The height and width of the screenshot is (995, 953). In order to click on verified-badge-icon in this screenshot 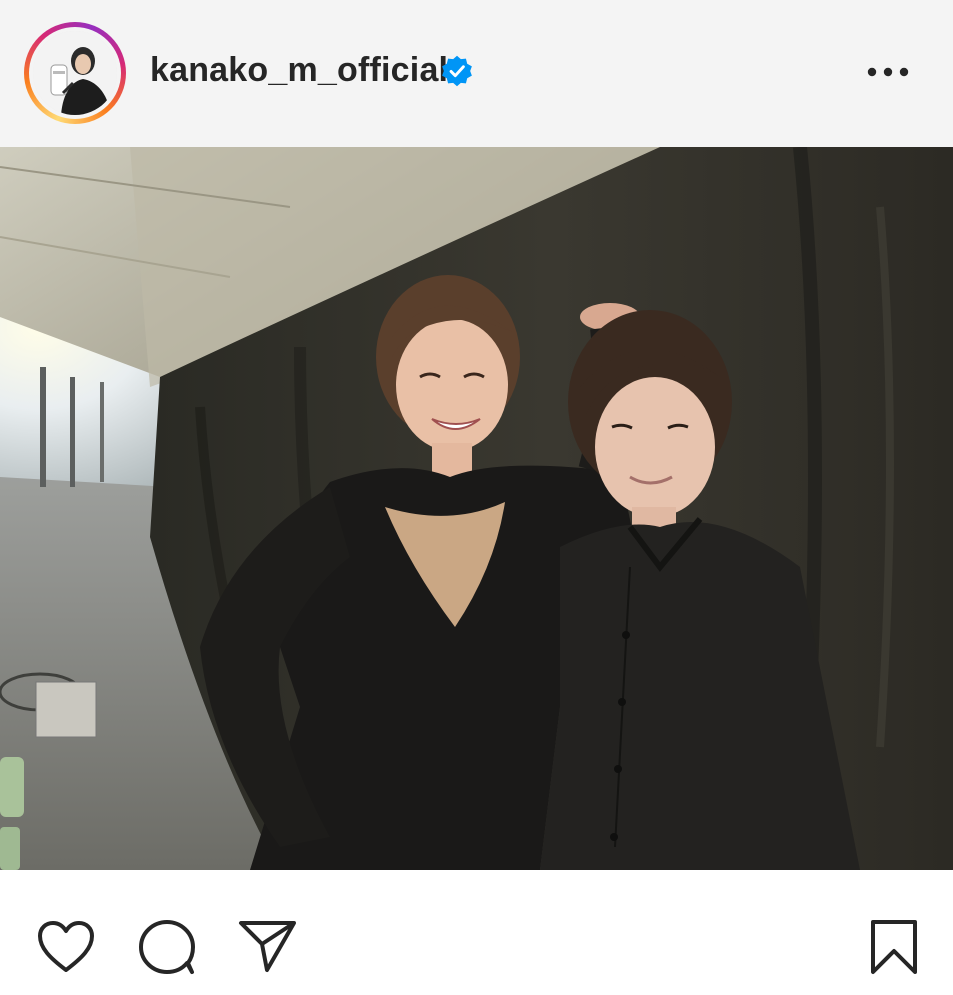, I will do `click(457, 71)`.